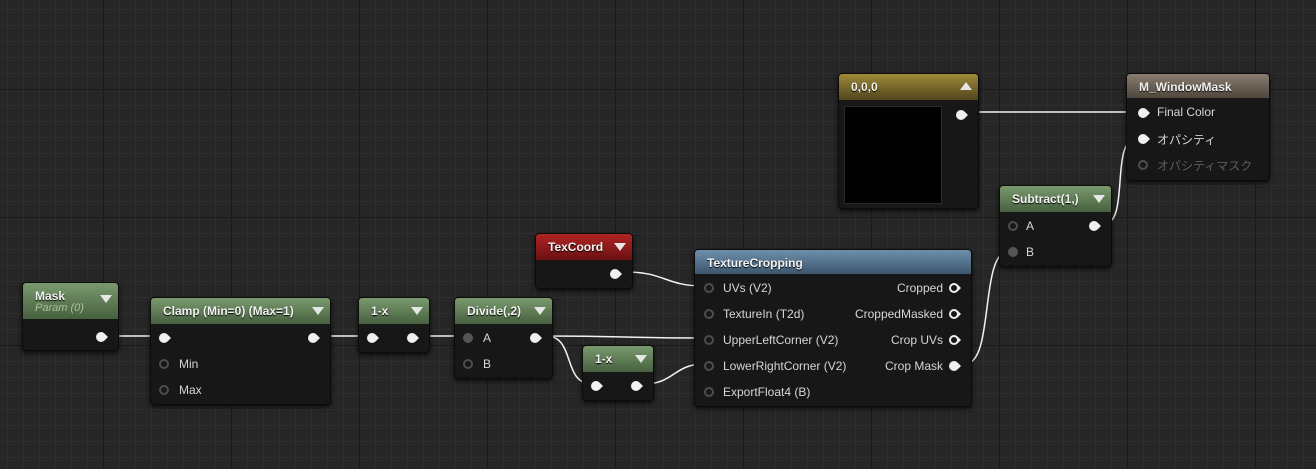 The image size is (1316, 469). I want to click on node-one-minus-first: 1-x, so click(394, 325).